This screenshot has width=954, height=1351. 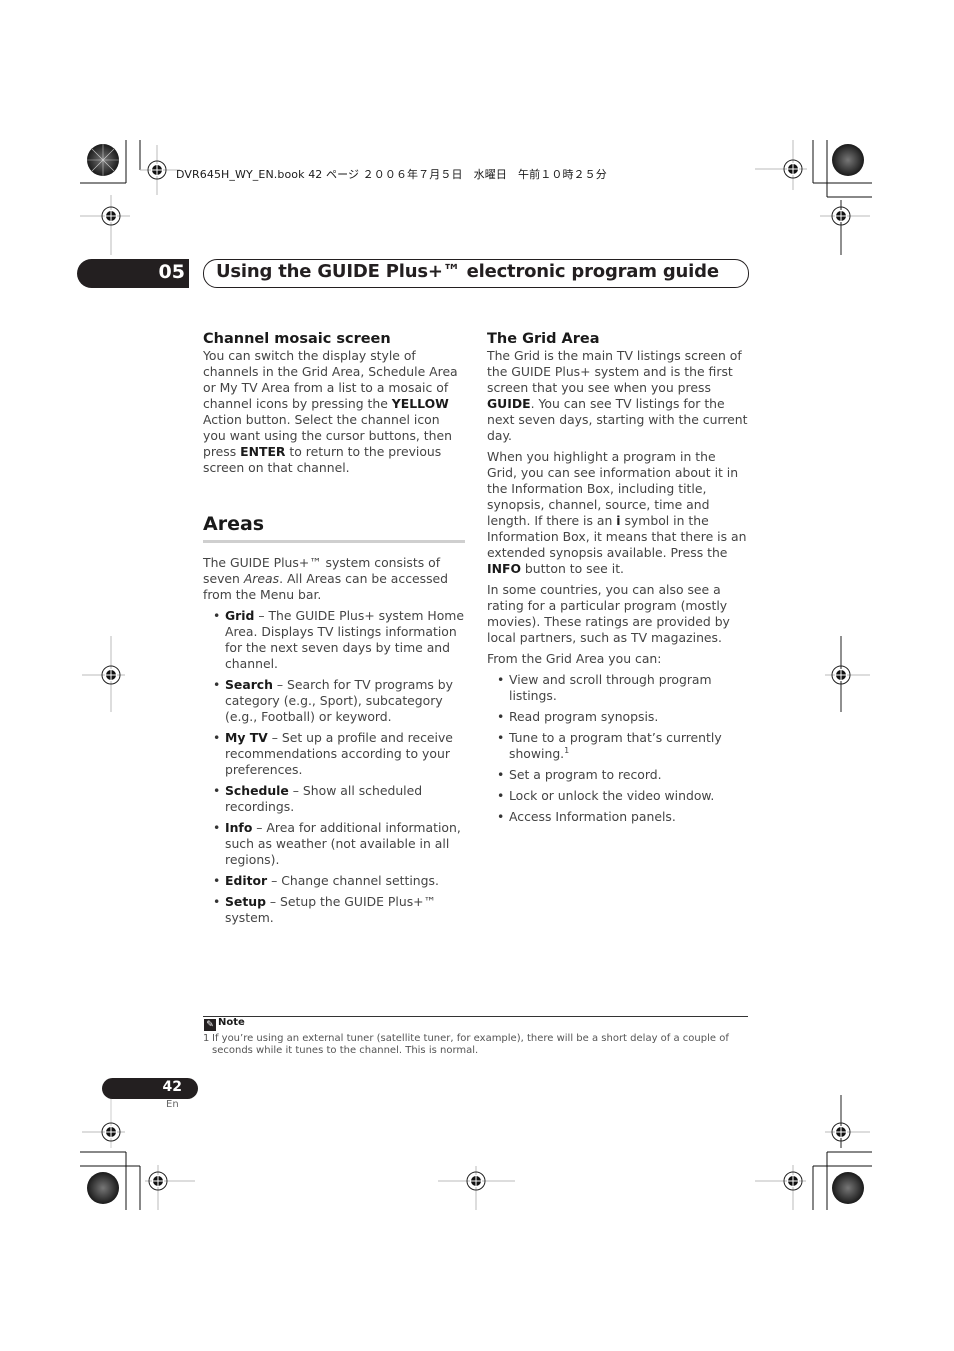 I want to click on page-language: En, so click(x=172, y=1104).